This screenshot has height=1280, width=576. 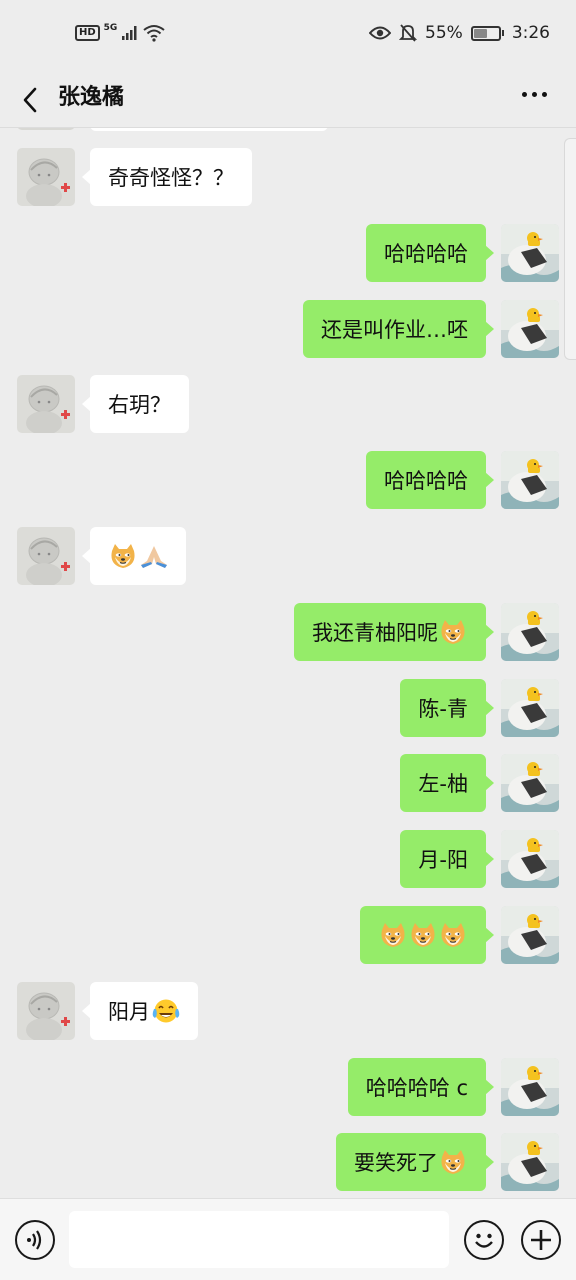 What do you see at coordinates (91, 97) in the screenshot?
I see `chat-title: 张逸橘` at bounding box center [91, 97].